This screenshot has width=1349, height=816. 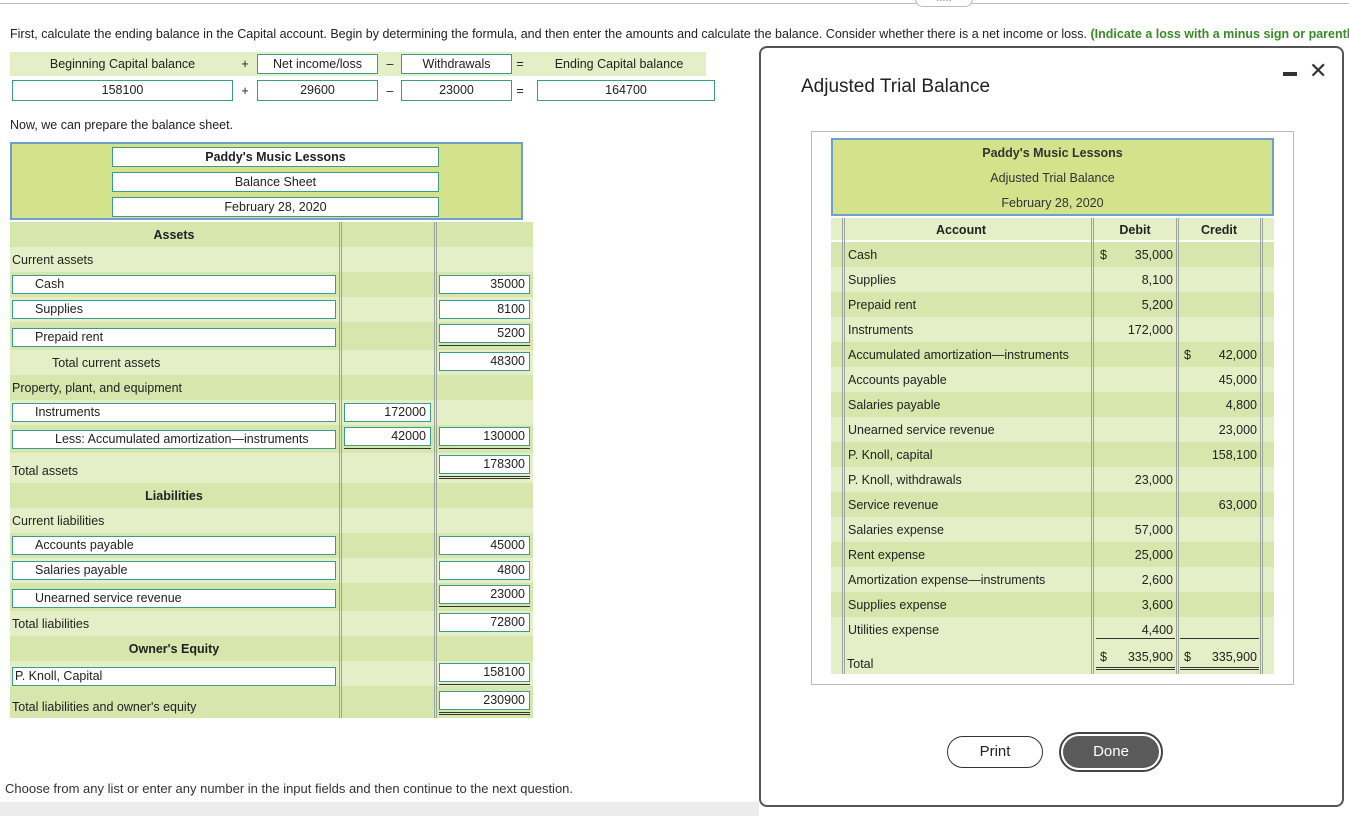 What do you see at coordinates (1157, 580) in the screenshot?
I see `tb-row-debit: 2,600` at bounding box center [1157, 580].